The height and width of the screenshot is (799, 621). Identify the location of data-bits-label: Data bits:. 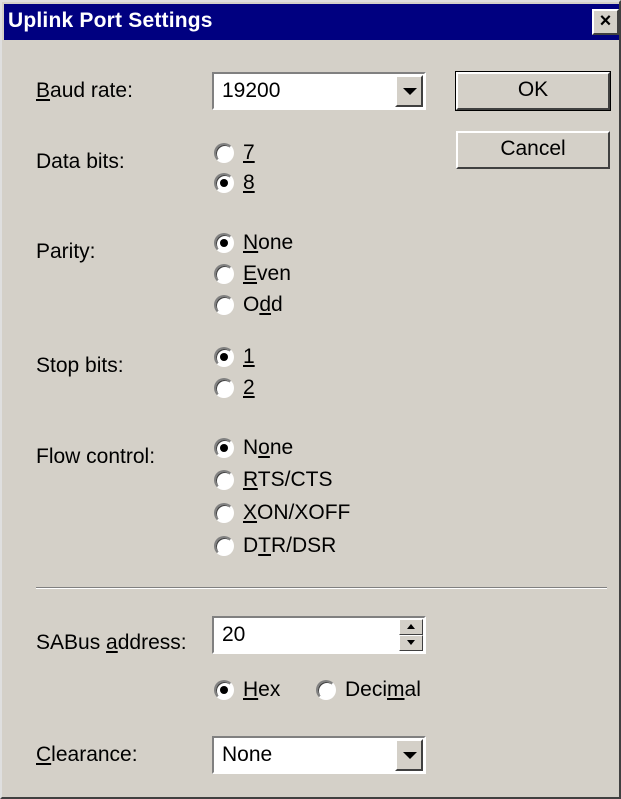
(80, 161).